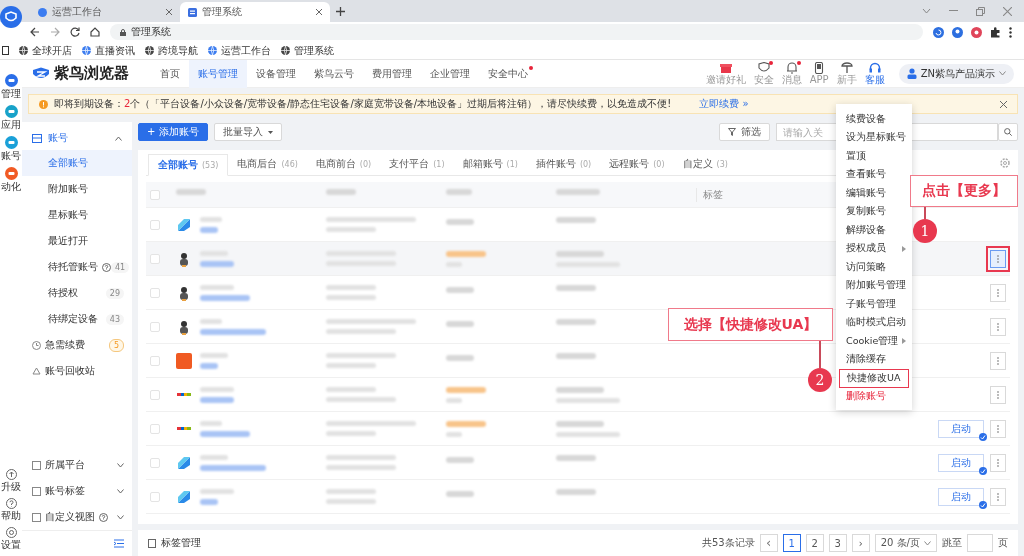 This screenshot has width=1024, height=556. Describe the element at coordinates (728, 543) in the screenshot. I see `record-count: 共53条记录` at that location.